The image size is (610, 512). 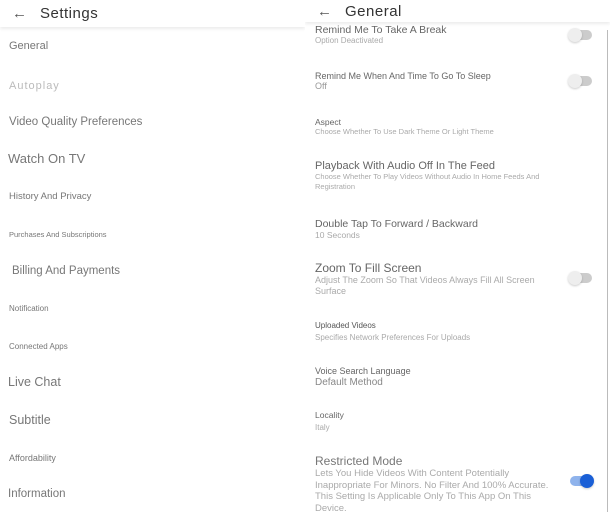 What do you see at coordinates (66, 271) in the screenshot?
I see `sidebar-item-billing: Billing And Payments` at bounding box center [66, 271].